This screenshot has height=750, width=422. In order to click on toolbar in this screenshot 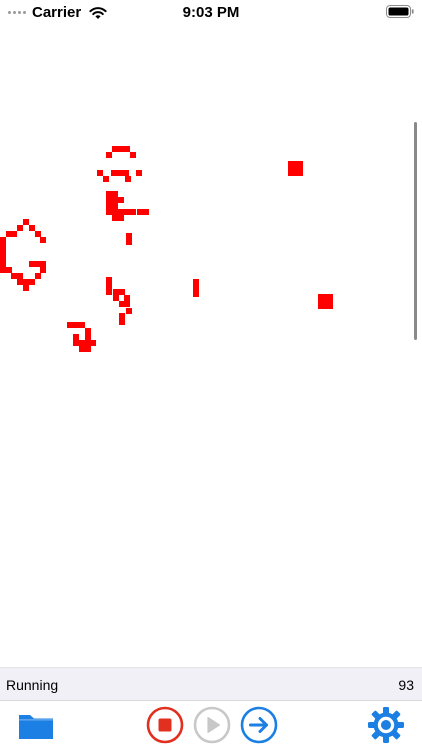, I will do `click(211, 725)`.